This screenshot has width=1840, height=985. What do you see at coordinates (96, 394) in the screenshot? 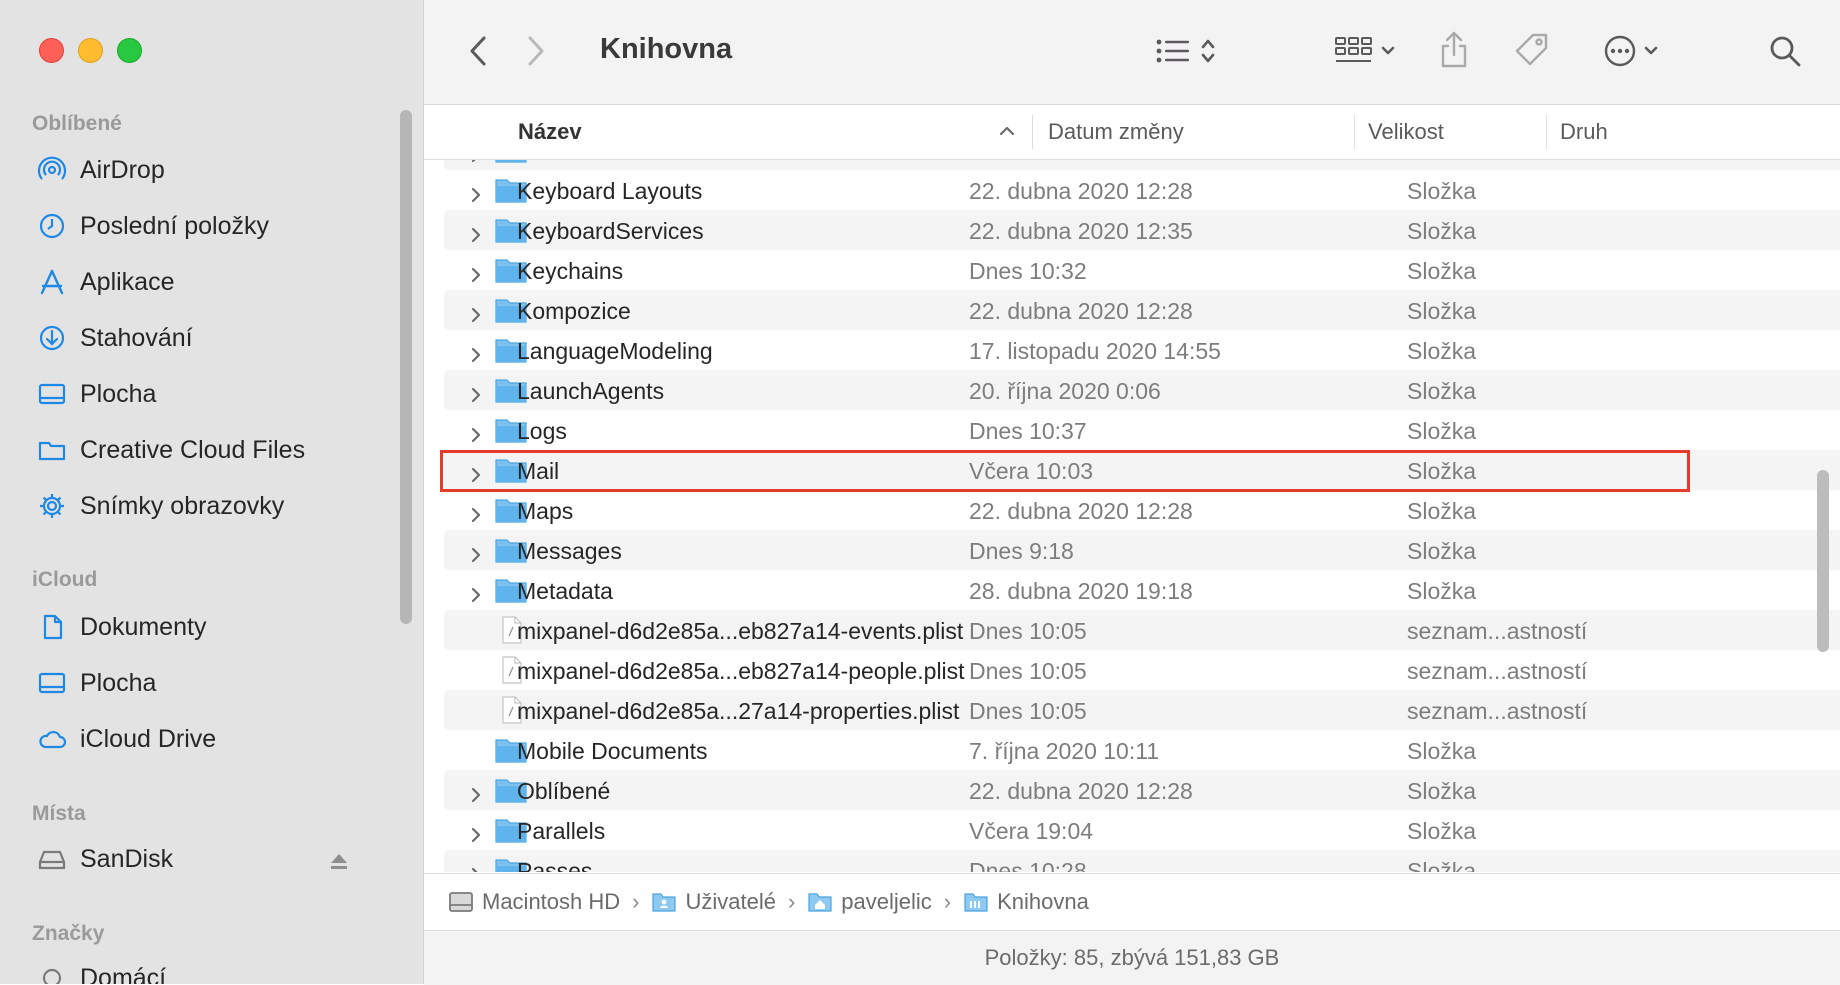
I see `sidebar-item-desktop: Plocha` at bounding box center [96, 394].